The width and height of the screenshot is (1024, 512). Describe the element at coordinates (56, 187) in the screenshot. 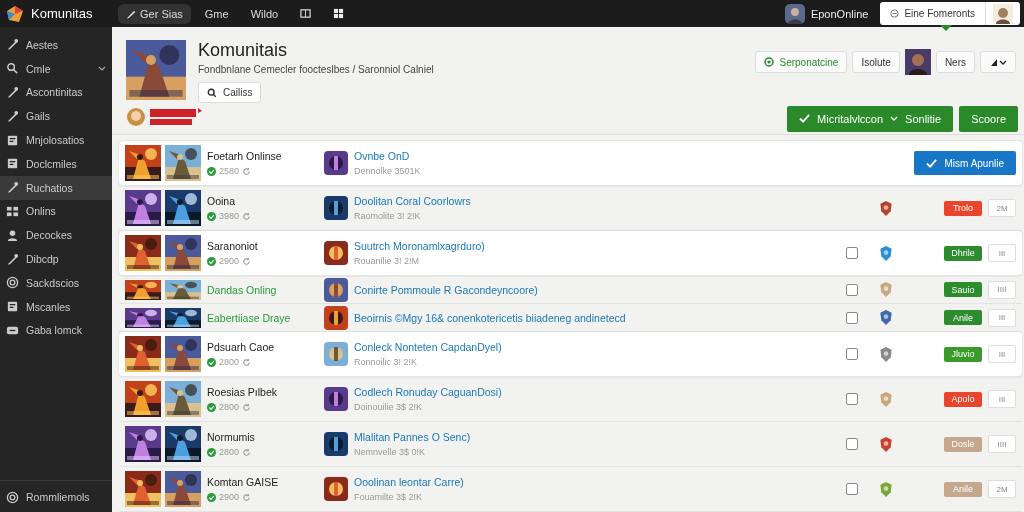

I see `sidebar-item: Ruchatios` at that location.